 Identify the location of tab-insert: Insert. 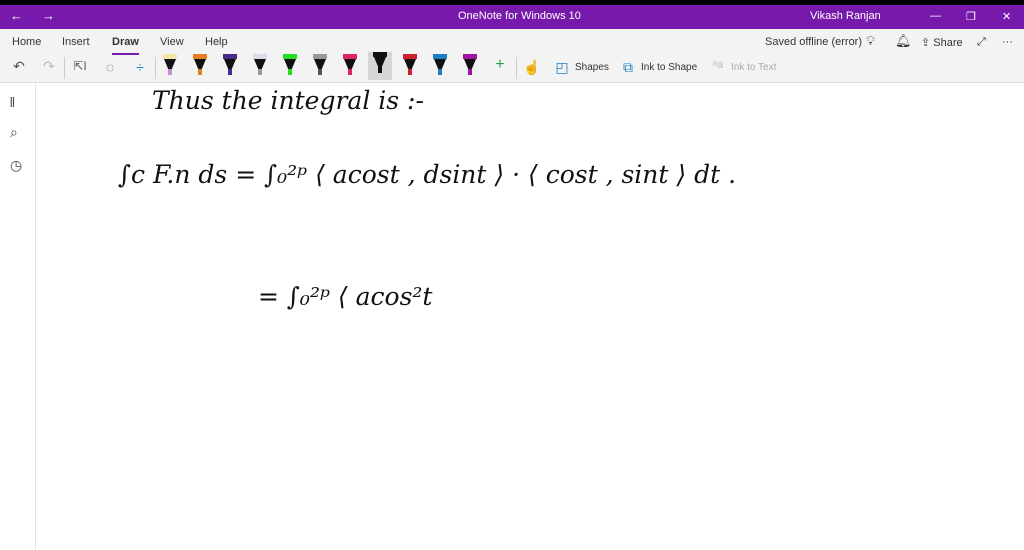
(76, 42).